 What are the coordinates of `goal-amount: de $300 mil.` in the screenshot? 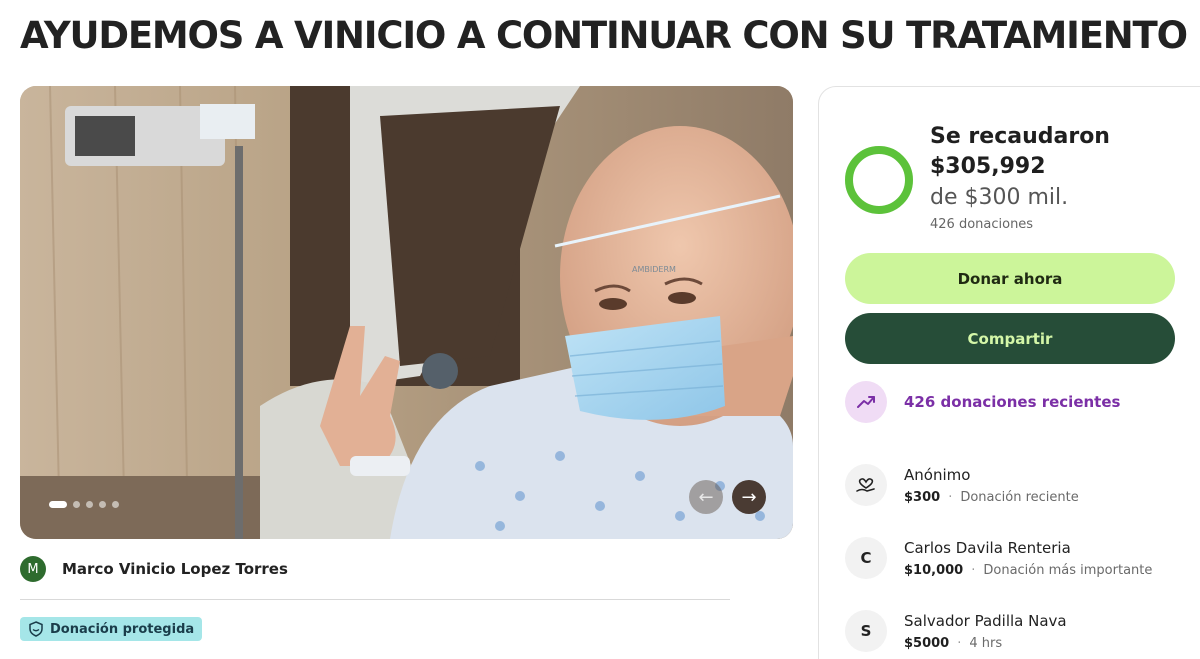 It's located at (999, 197).